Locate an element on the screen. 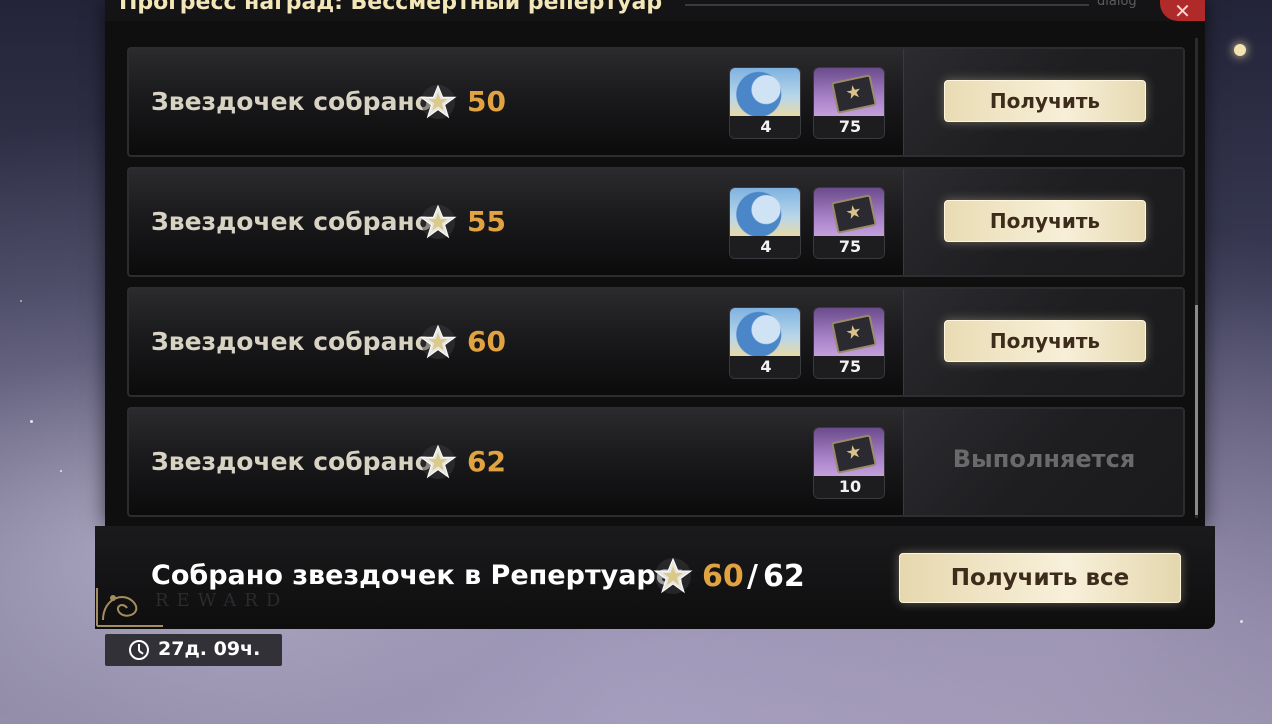 This screenshot has width=1272, height=724. stars-threshold: 50 is located at coordinates (486, 101).